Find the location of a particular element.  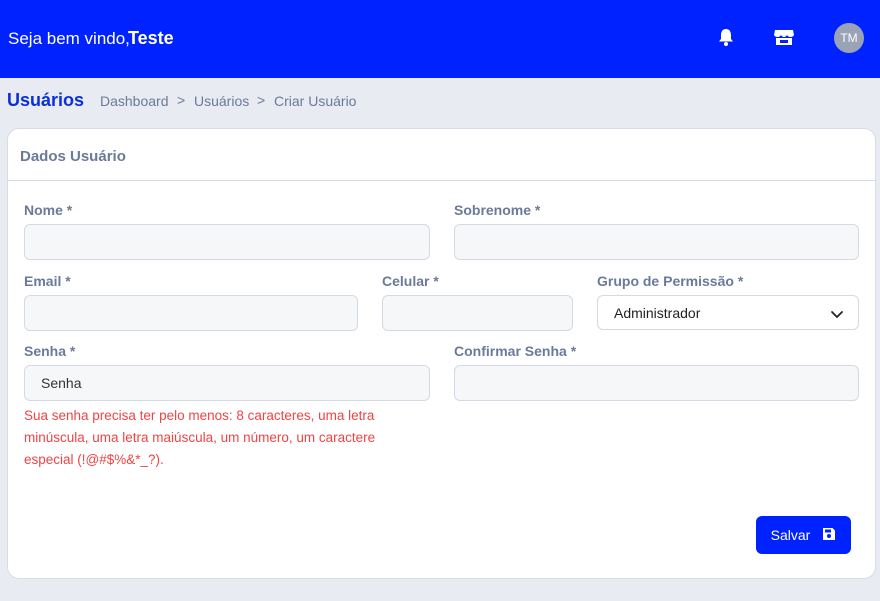

save-button: Salvar is located at coordinates (803, 535).